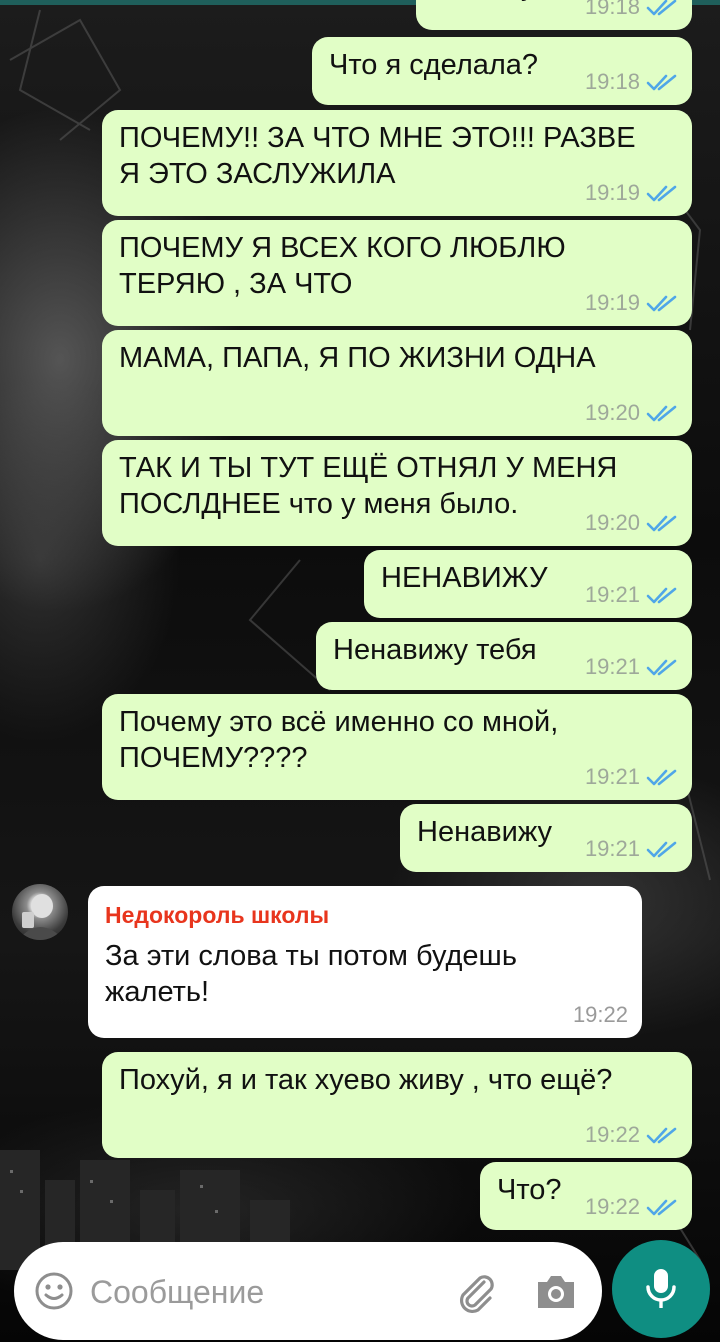  What do you see at coordinates (504, 656) in the screenshot?
I see `outgoing-message: Ненавижу тебя 19:21` at bounding box center [504, 656].